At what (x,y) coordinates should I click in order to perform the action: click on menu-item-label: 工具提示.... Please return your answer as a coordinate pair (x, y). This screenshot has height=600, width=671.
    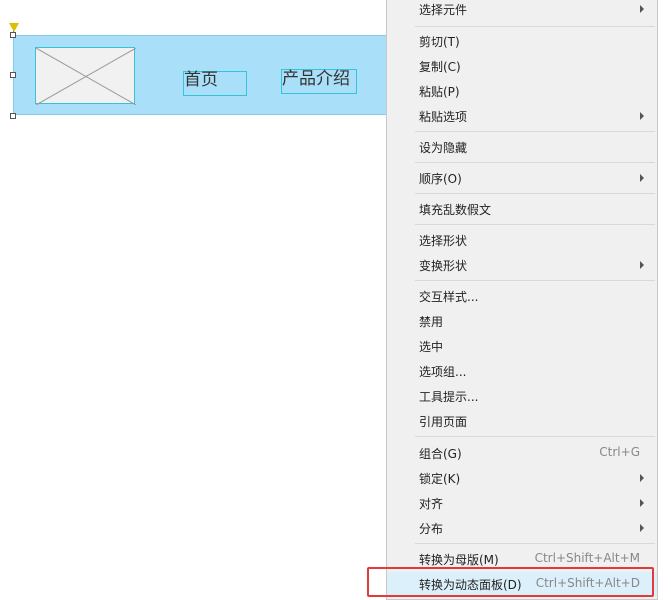
    Looking at the image, I should click on (449, 397).